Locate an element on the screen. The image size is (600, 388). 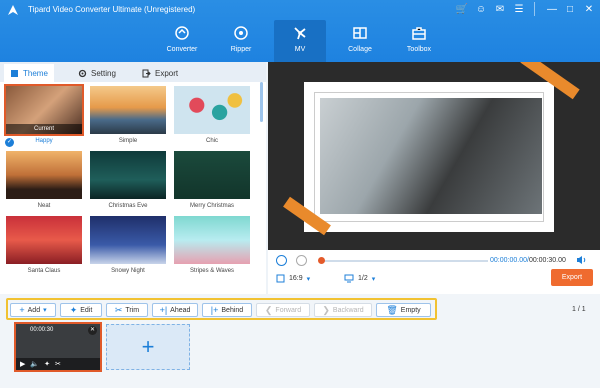
tab-label: Export is located at coordinates (167, 73).